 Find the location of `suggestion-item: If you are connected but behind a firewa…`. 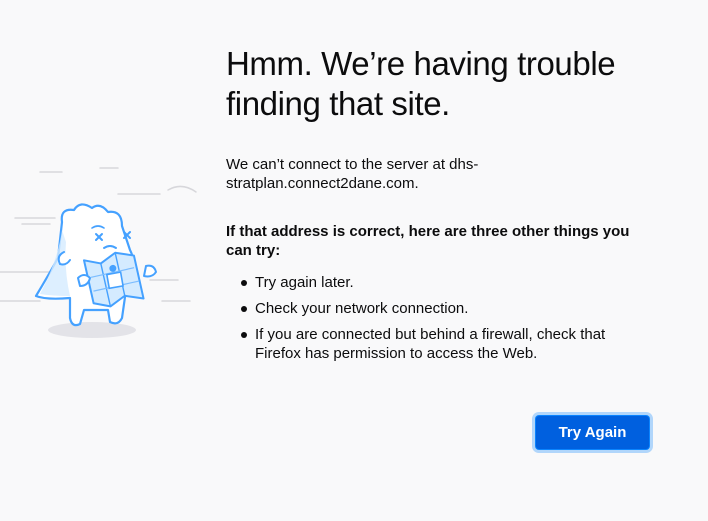

suggestion-item: If you are connected but behind a firewa… is located at coordinates (430, 344).